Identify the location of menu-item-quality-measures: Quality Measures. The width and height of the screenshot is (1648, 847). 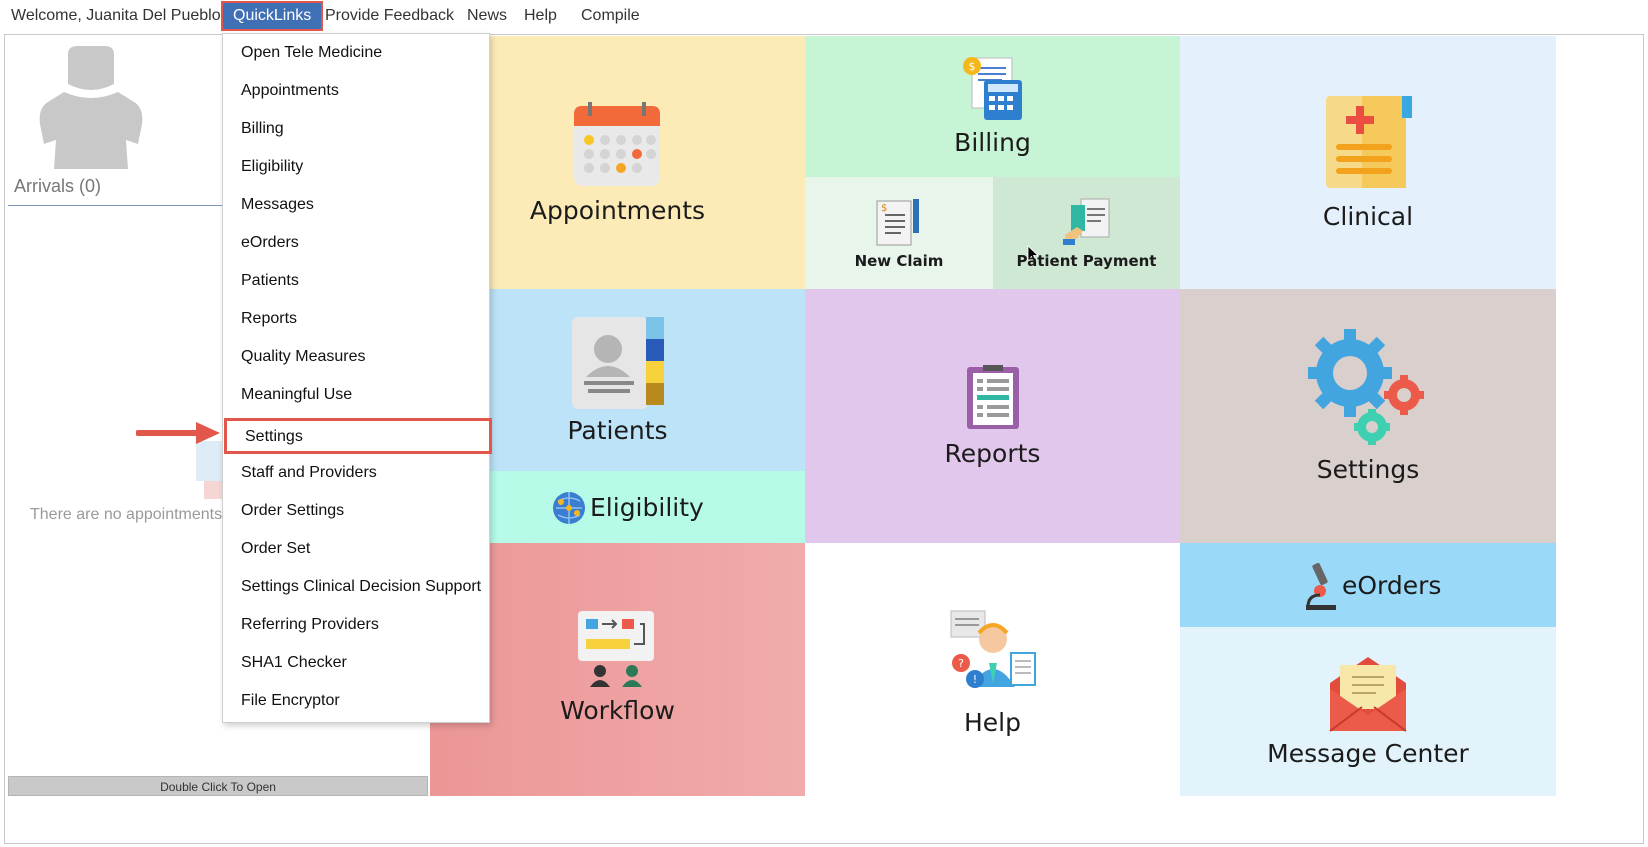
(356, 357).